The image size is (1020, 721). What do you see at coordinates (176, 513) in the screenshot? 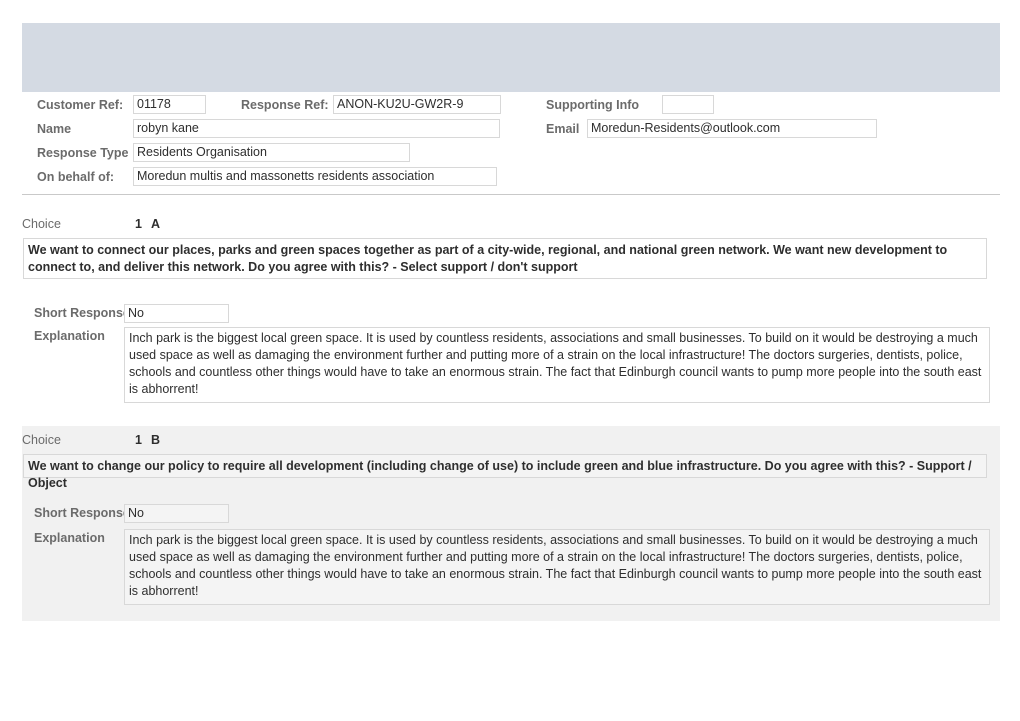
I see `short-response-field-b: No` at bounding box center [176, 513].